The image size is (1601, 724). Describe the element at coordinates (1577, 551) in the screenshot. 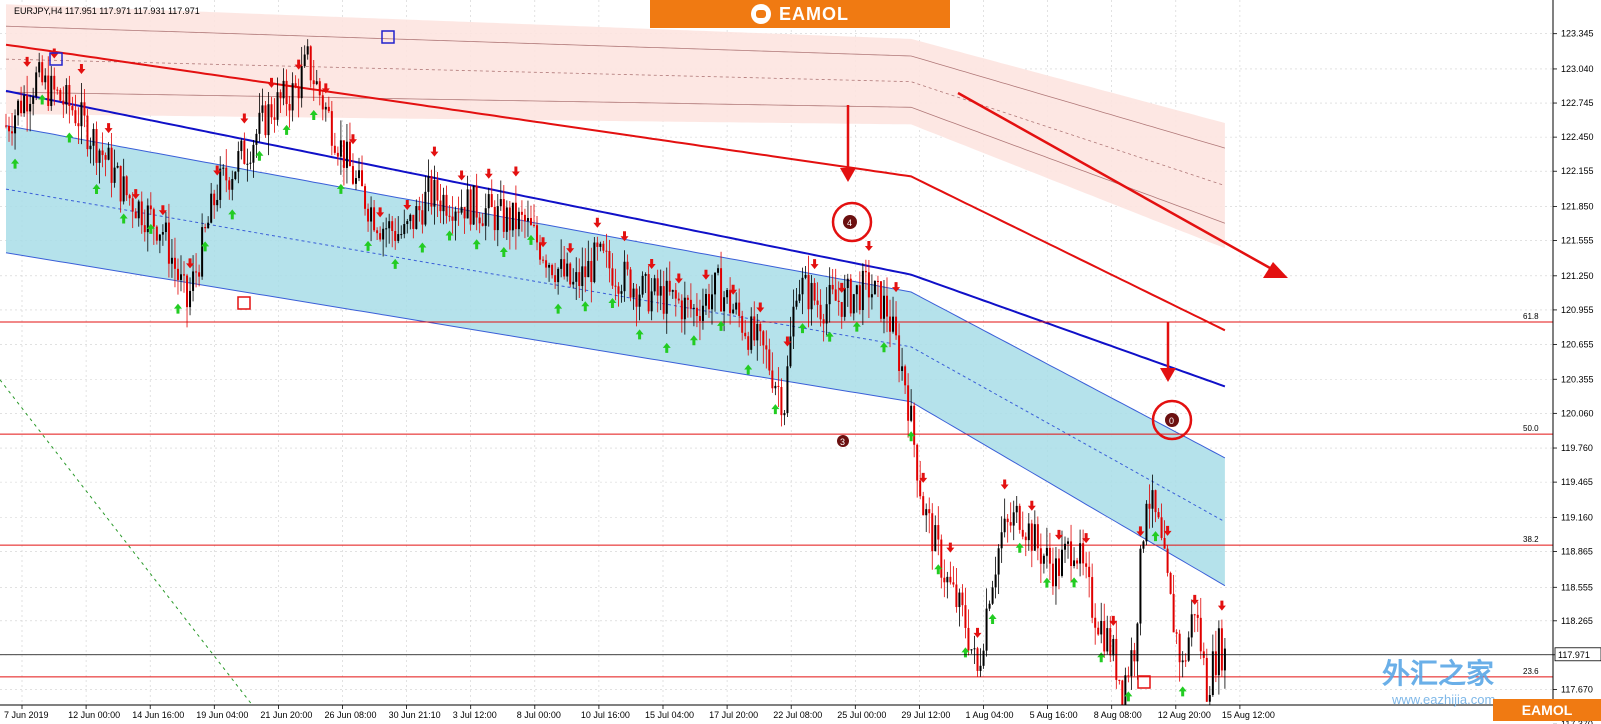

I see `y-tick-label: 118.865` at that location.